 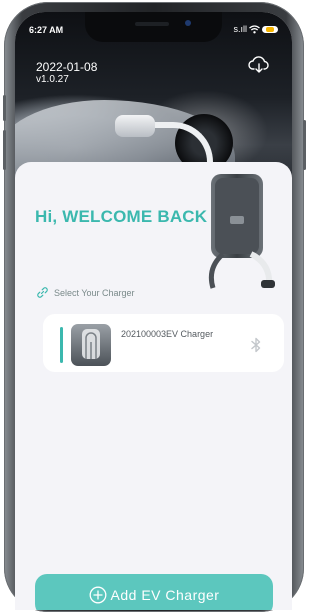 What do you see at coordinates (240, 29) in the screenshot?
I see `signal-icon: s.ıll` at bounding box center [240, 29].